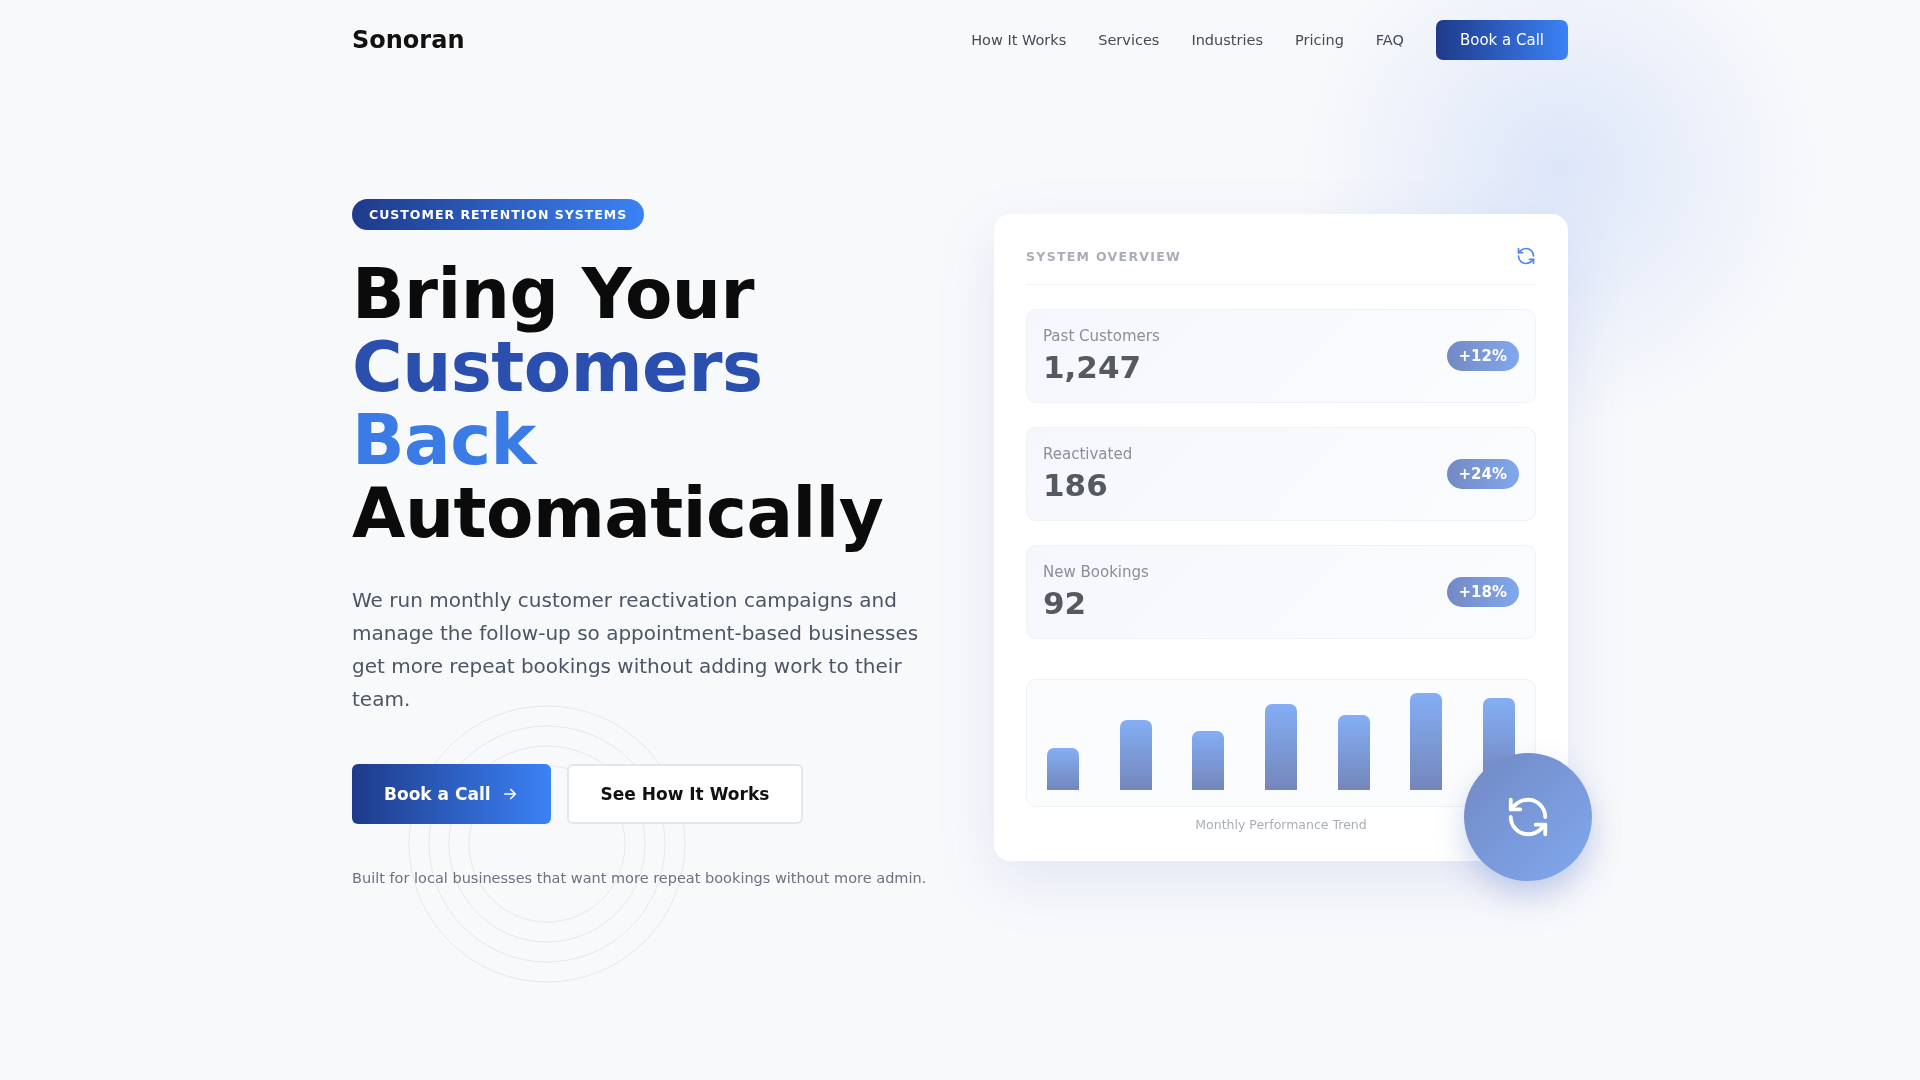 Image resolution: width=1920 pixels, height=1080 pixels. I want to click on nav-link: Industries, so click(1227, 40).